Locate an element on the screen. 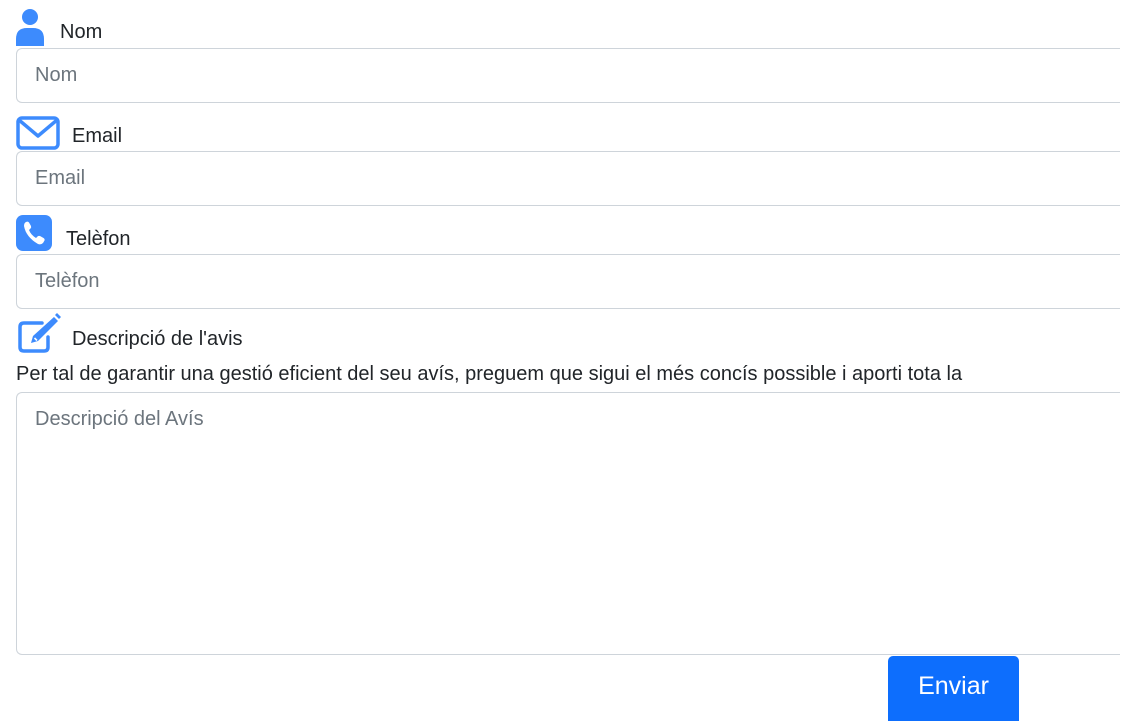  person-icon is located at coordinates (38, 26).